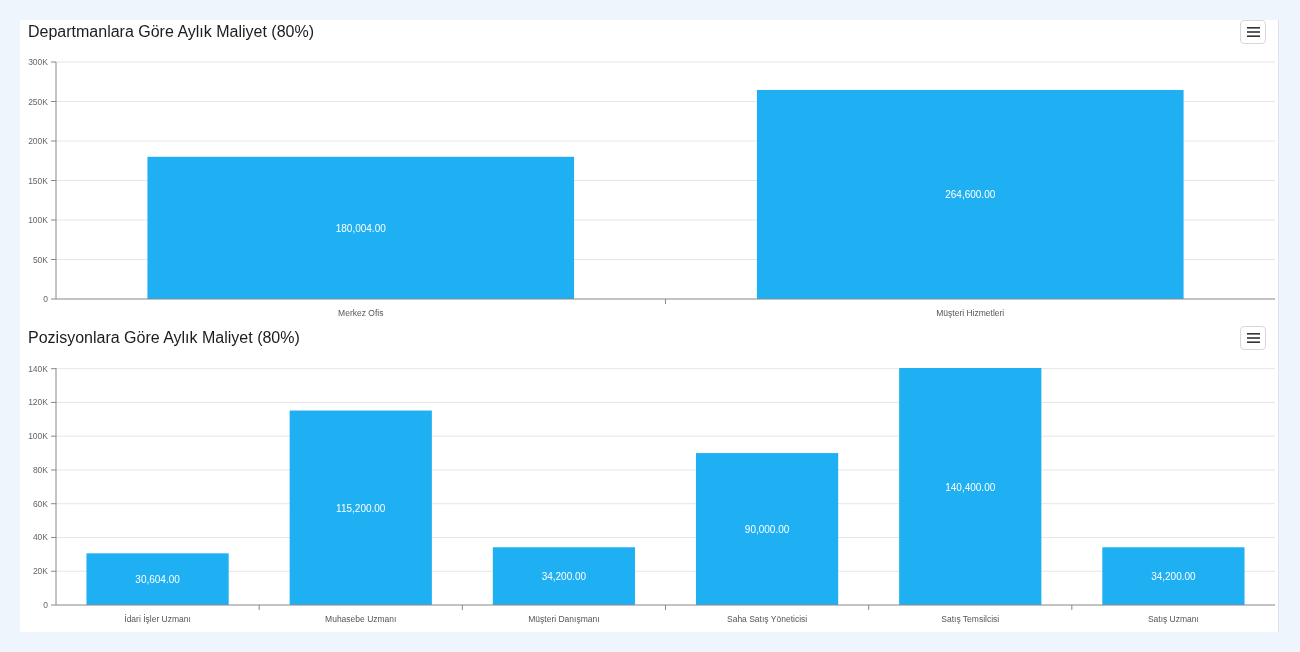 The height and width of the screenshot is (652, 1300). What do you see at coordinates (1173, 619) in the screenshot?
I see `category-label: Satış Uzmanı` at bounding box center [1173, 619].